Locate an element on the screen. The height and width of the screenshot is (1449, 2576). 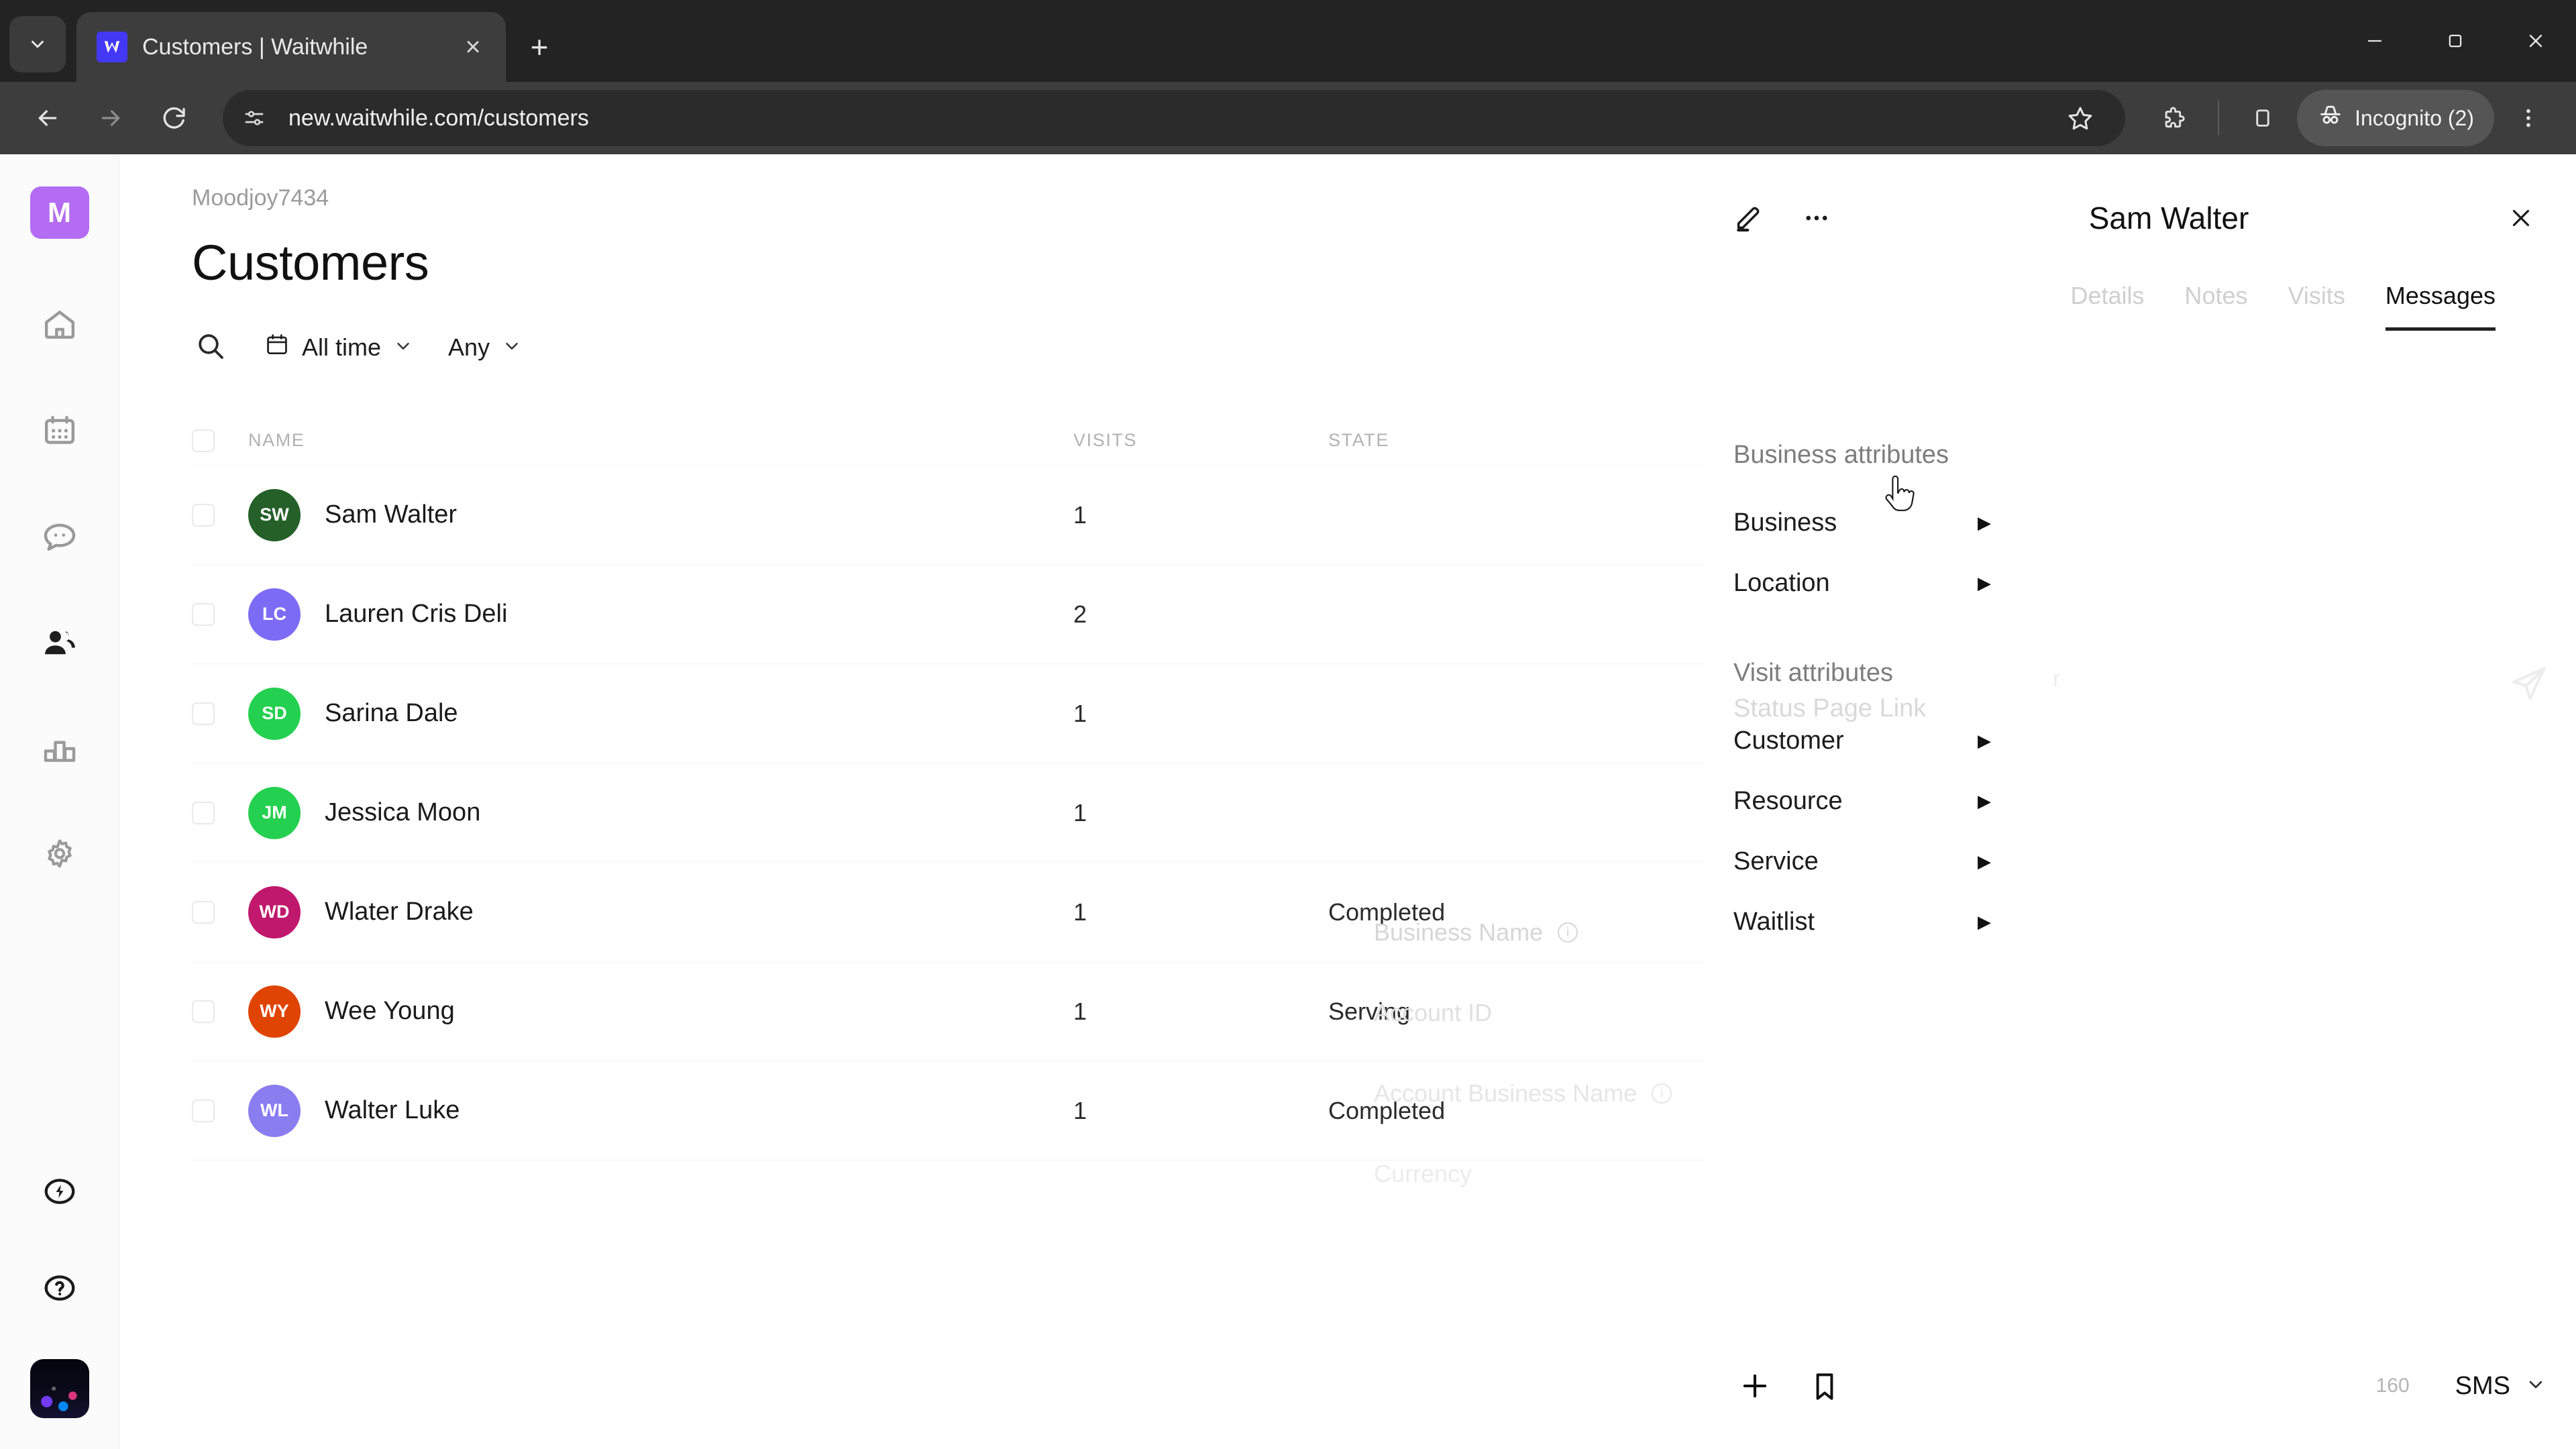
tab-messages: Messages is located at coordinates (2440, 306).